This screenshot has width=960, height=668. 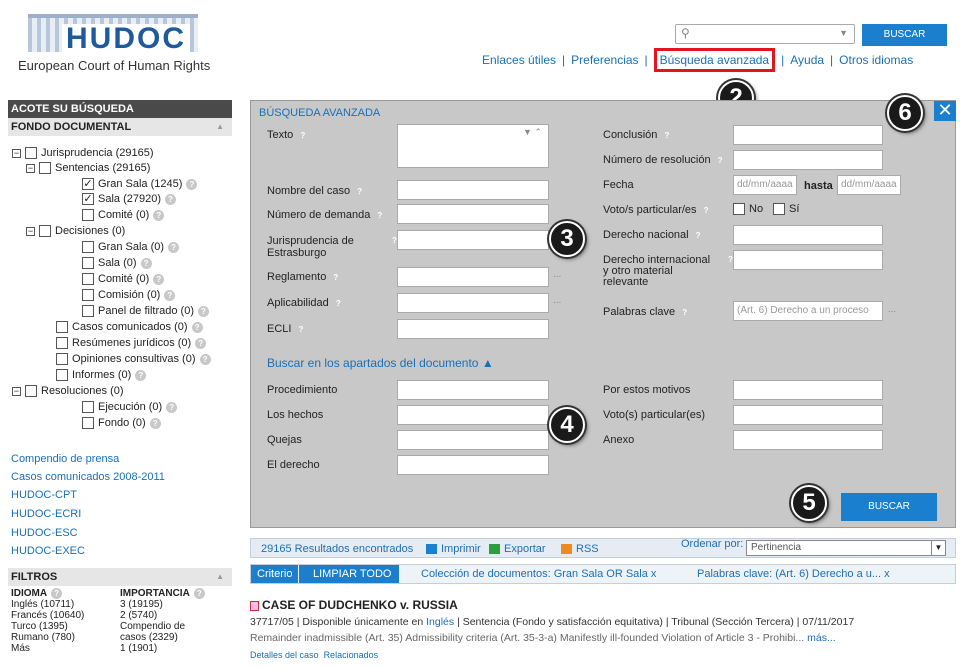 I want to click on related-link: Relacionados, so click(x=351, y=655).